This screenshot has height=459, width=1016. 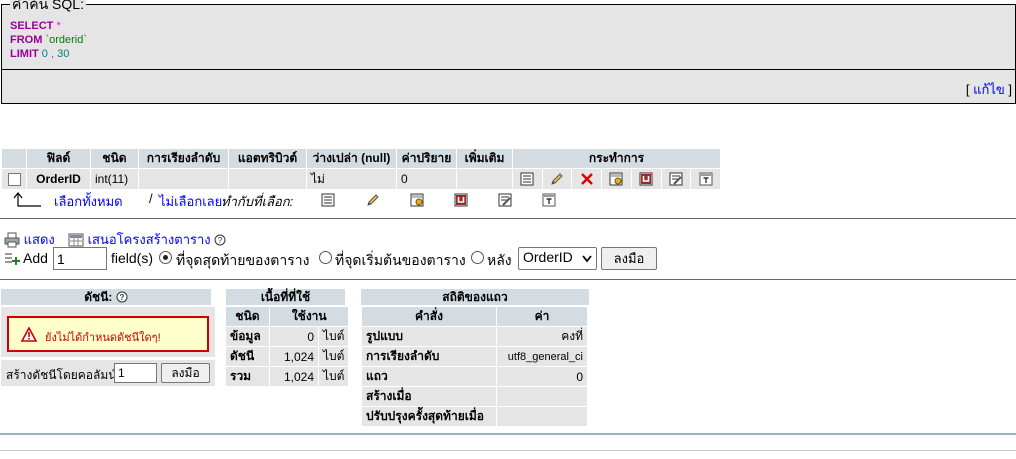 I want to click on radio-at-end, so click(x=165, y=257).